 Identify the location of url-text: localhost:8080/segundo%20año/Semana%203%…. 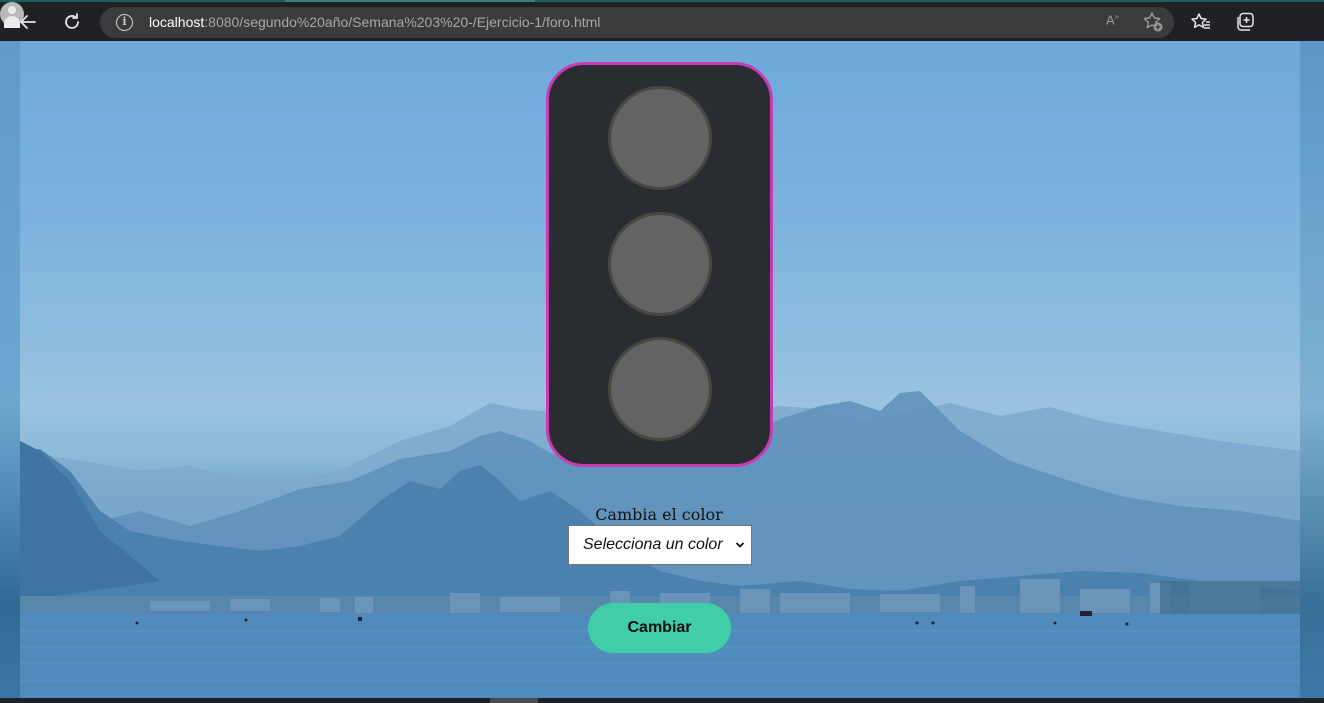
(374, 22).